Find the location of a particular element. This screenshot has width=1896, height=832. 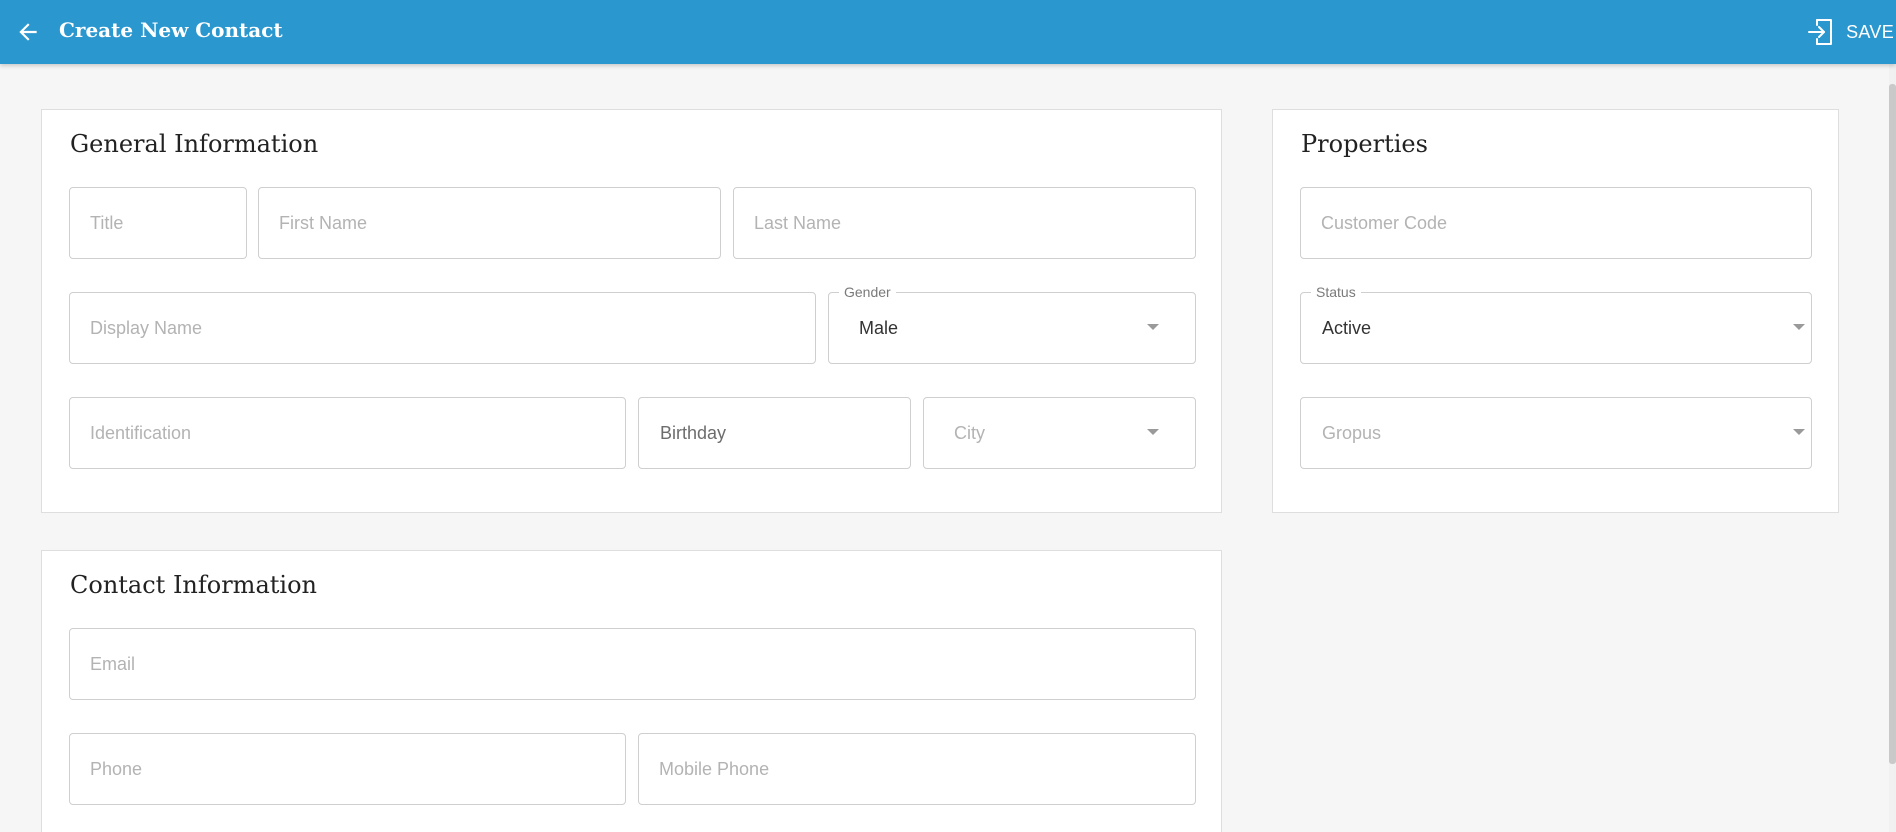

general-information-title: General Information is located at coordinates (194, 144).